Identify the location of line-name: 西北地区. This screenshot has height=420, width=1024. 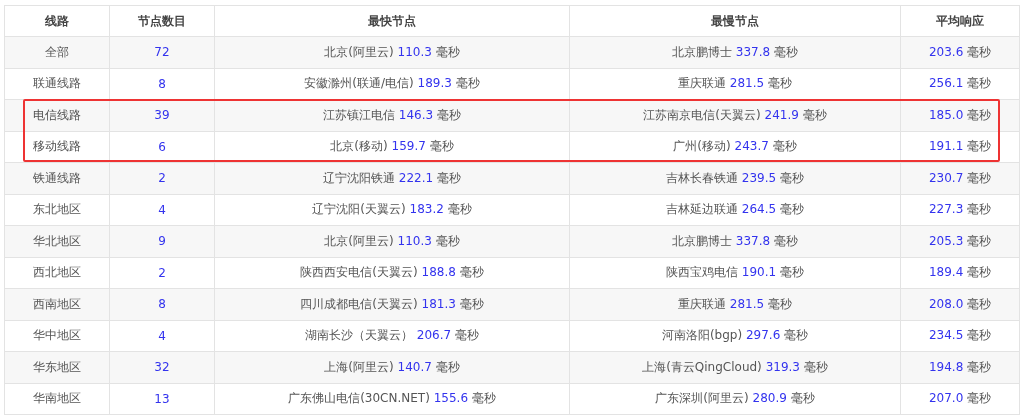
(57, 272).